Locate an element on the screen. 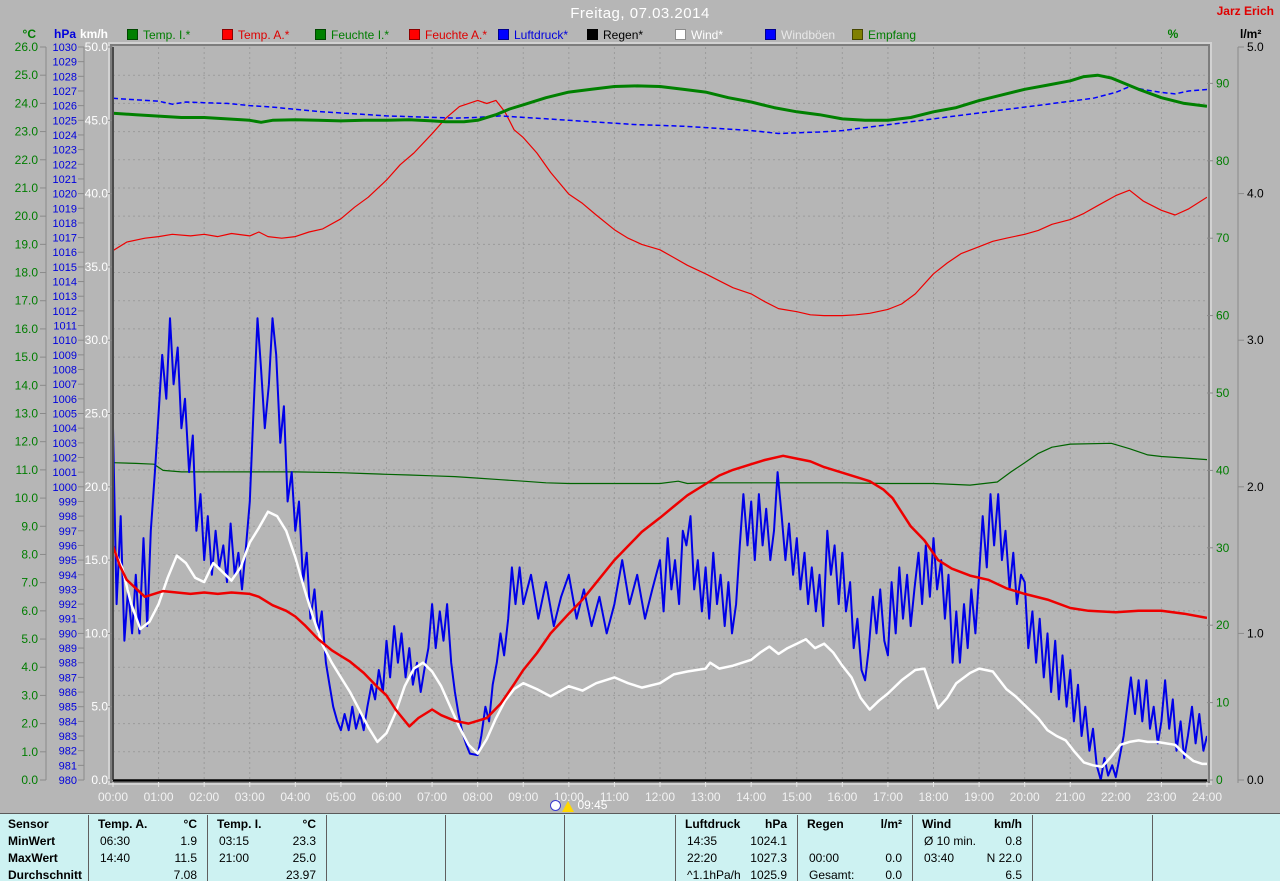  tick-hpa: 1027 is located at coordinates (65, 92).